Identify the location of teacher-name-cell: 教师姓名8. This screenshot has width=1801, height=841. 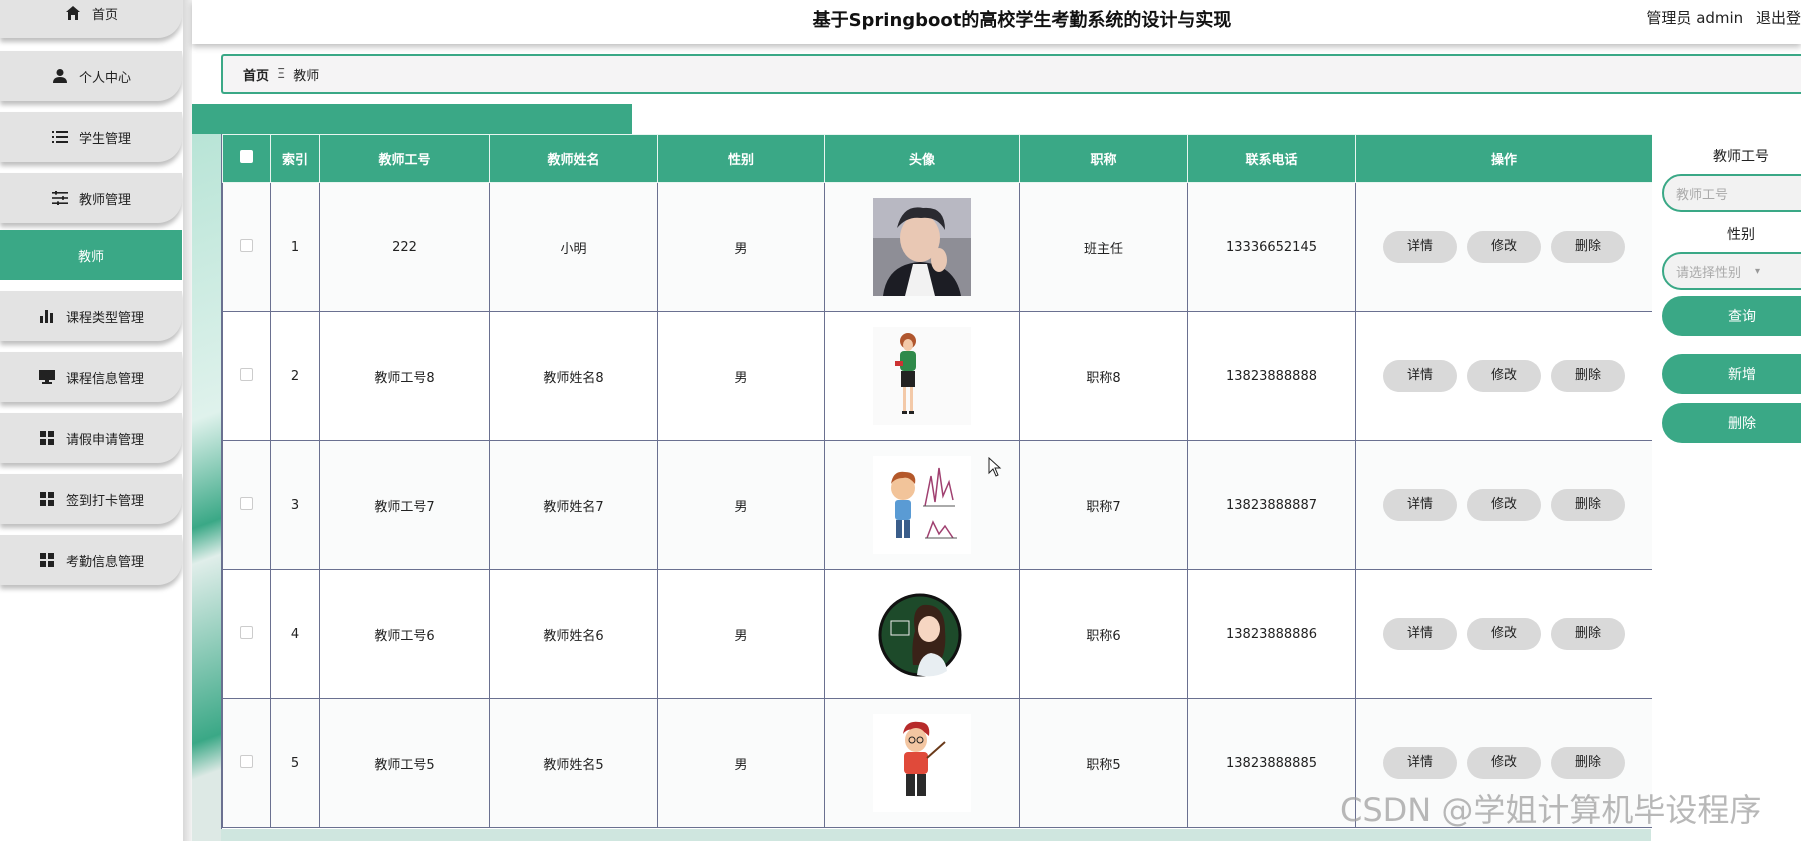
(573, 376).